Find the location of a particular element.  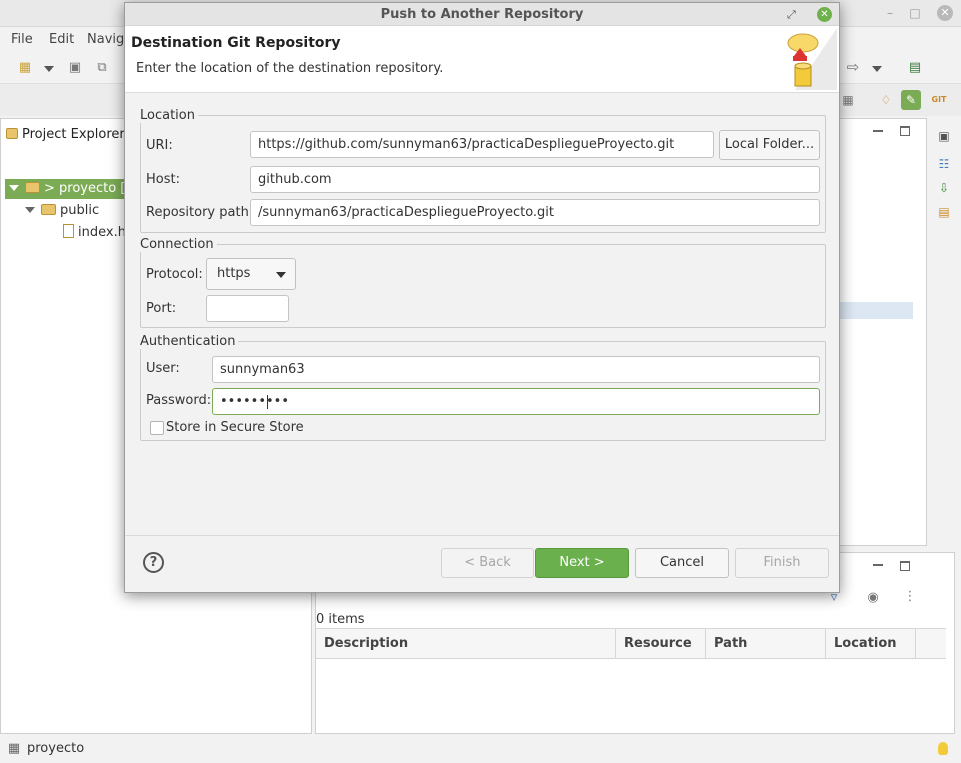

team-perspective-icon: ♢ is located at coordinates (886, 100).